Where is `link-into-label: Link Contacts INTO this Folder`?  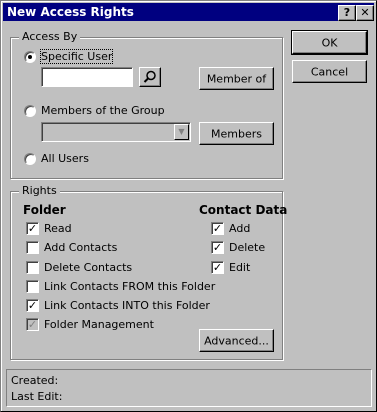
link-into-label: Link Contacts INTO this Folder is located at coordinates (127, 305).